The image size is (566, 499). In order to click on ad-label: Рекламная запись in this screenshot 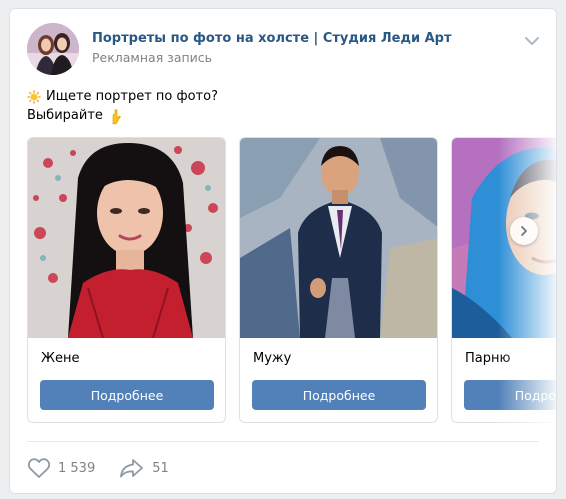, I will do `click(152, 57)`.